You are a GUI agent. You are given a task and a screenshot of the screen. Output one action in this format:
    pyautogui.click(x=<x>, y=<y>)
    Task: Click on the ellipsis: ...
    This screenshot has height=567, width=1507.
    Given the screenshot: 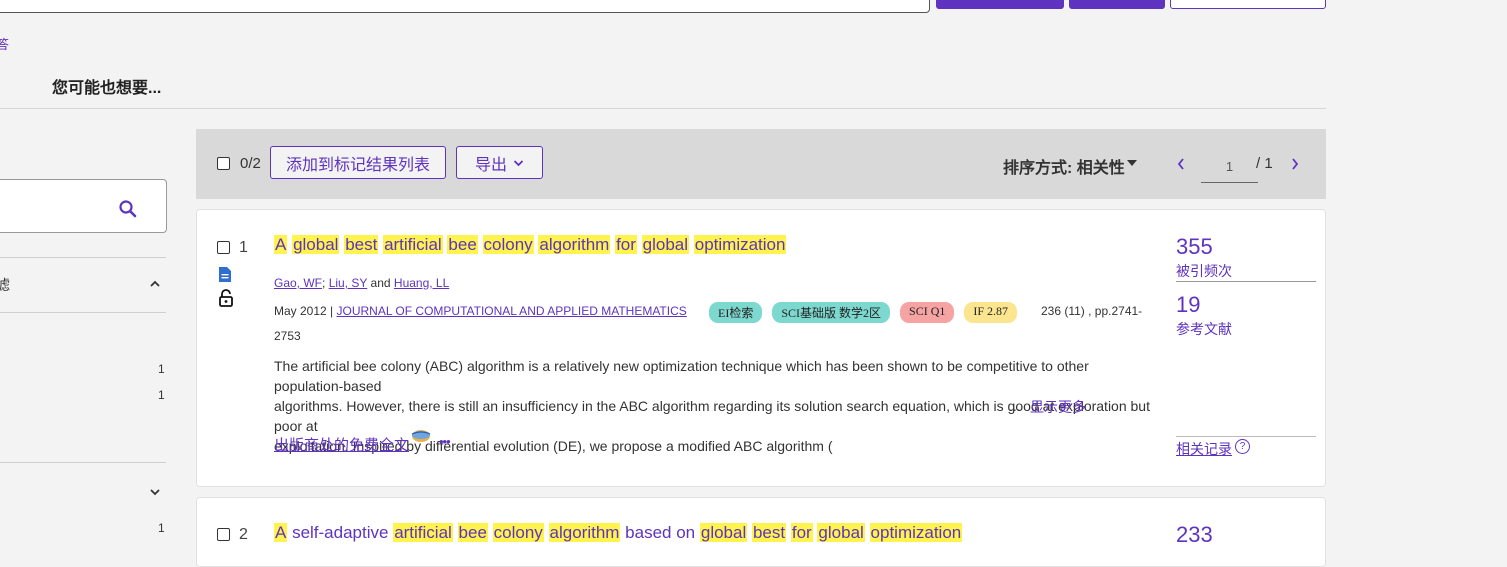 What is the action you would take?
    pyautogui.click(x=1015, y=406)
    